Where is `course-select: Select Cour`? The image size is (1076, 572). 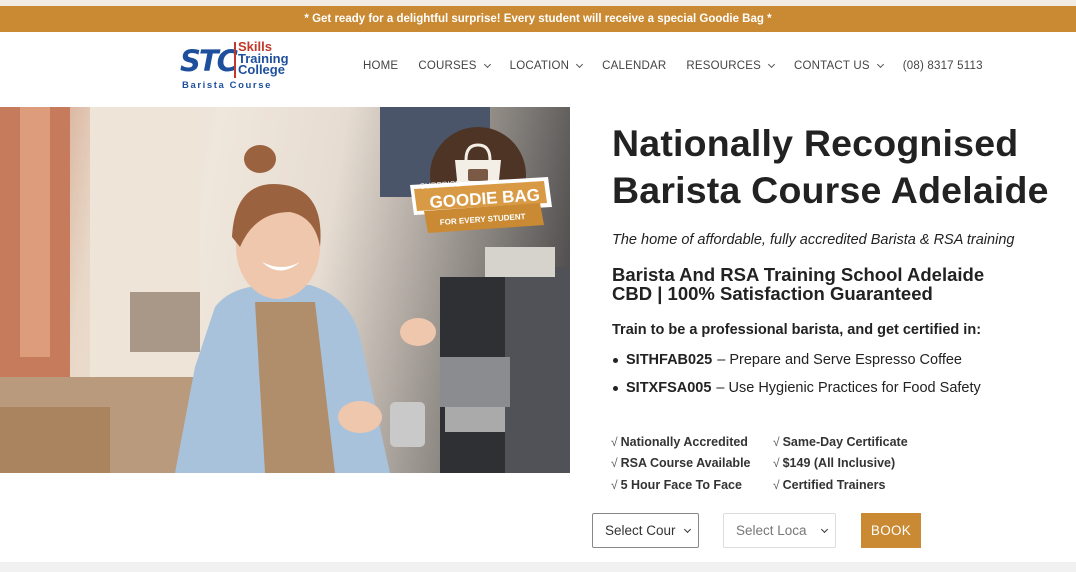 course-select: Select Cour is located at coordinates (645, 530).